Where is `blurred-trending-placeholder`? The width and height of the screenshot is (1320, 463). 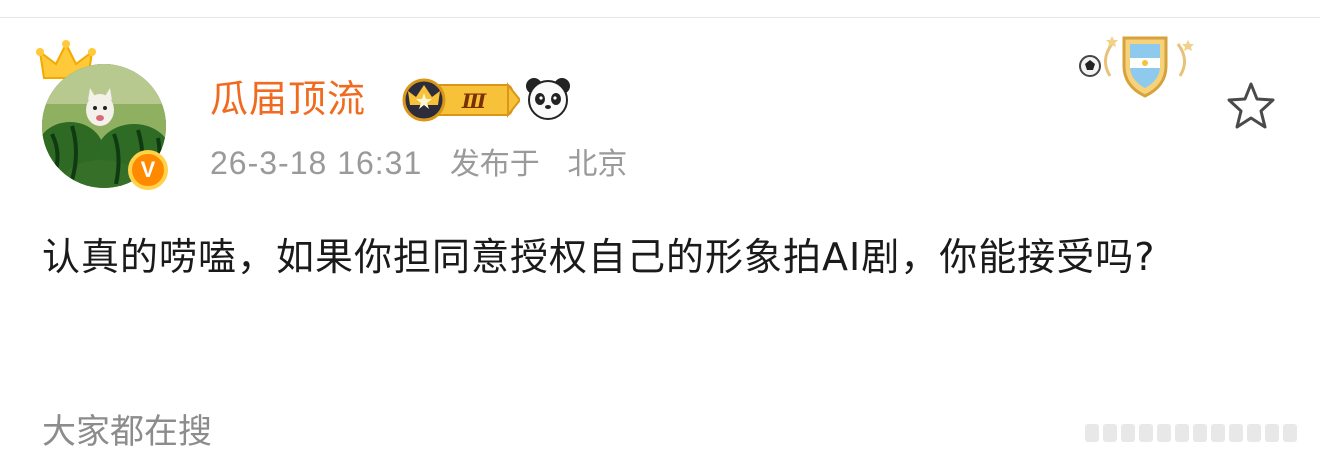 blurred-trending-placeholder is located at coordinates (1191, 433).